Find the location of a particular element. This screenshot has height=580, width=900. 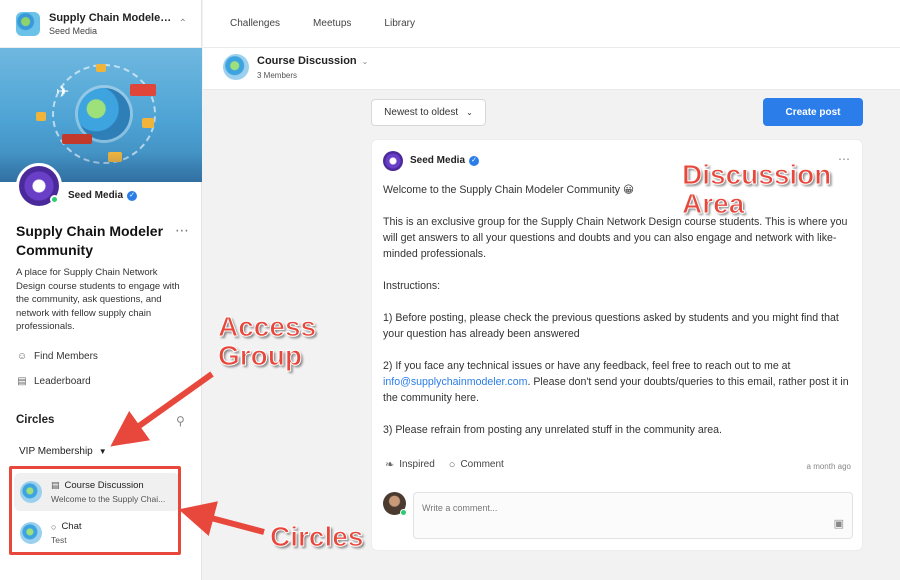

comment-input: Write a comment... ▣ is located at coordinates (633, 515).